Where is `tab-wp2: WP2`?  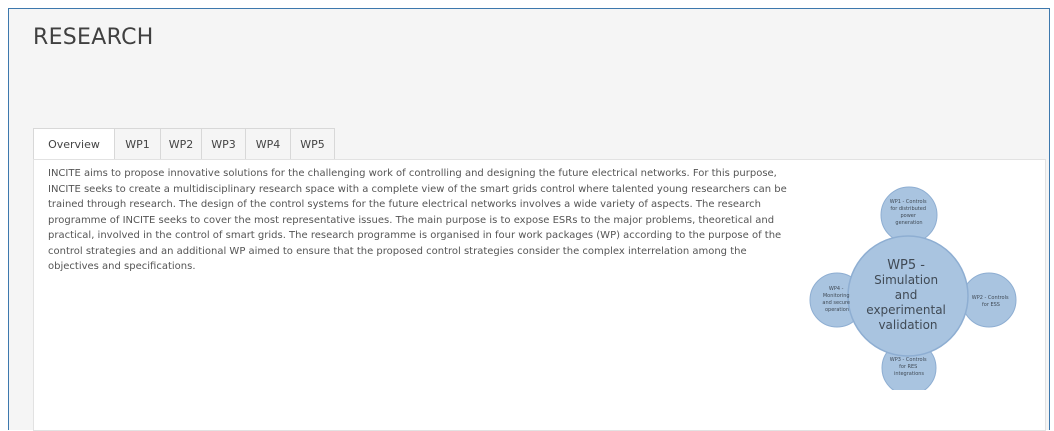
tab-wp2: WP2 is located at coordinates (181, 144).